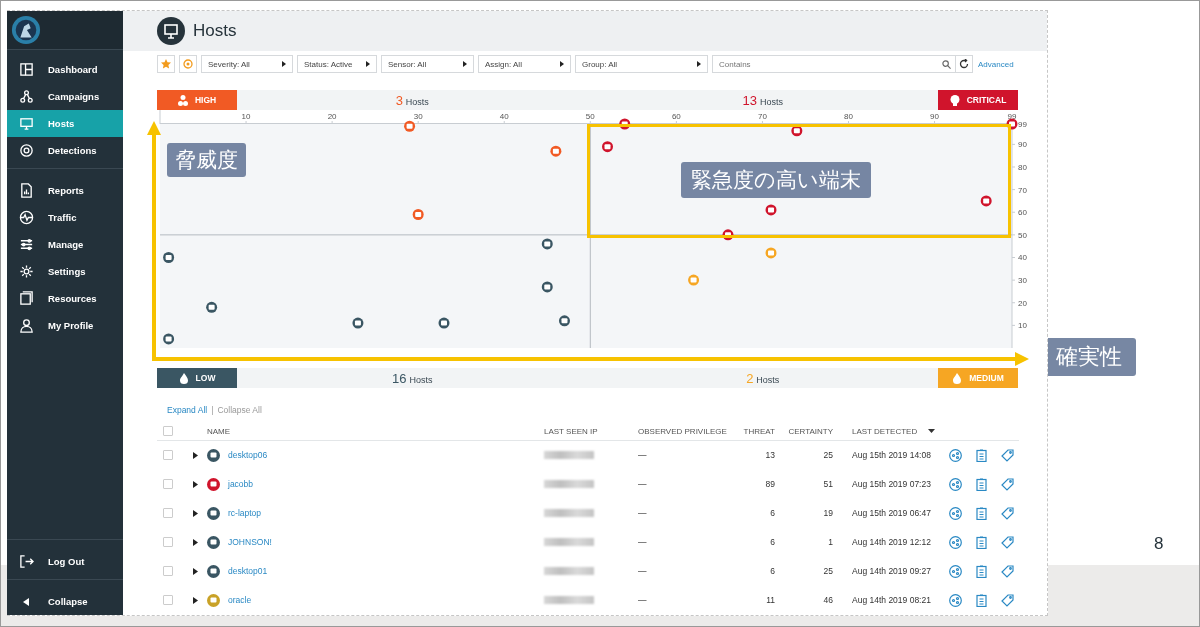 The width and height of the screenshot is (1200, 627). Describe the element at coordinates (65, 244) in the screenshot. I see `sidebar-item: Manage` at that location.